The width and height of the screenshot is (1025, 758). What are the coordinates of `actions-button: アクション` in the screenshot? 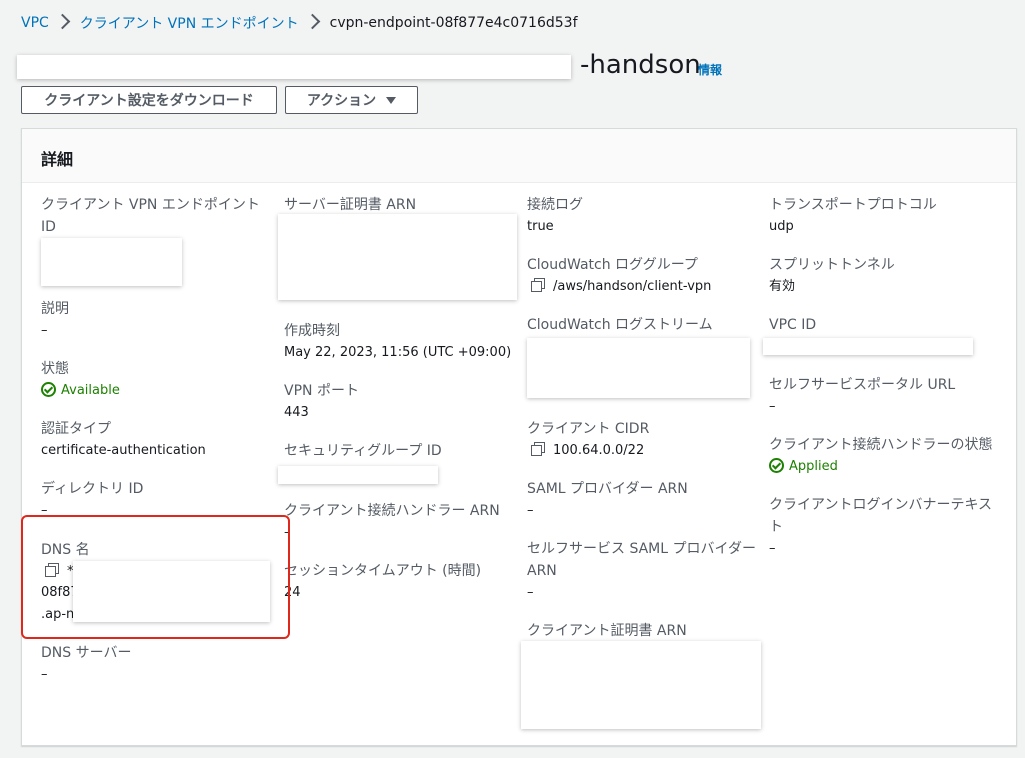 It's located at (351, 100).